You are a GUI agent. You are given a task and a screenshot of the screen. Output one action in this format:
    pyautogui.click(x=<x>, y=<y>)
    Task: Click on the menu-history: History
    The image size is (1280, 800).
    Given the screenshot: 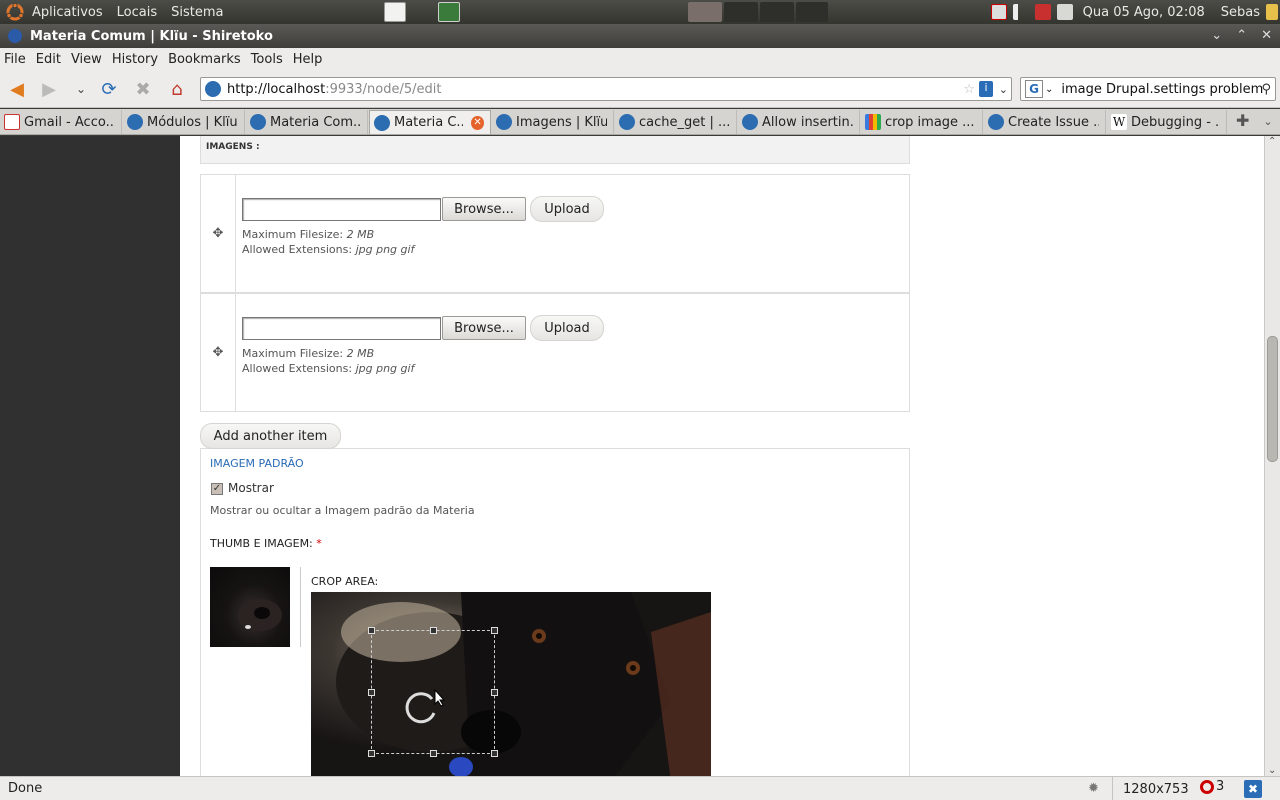 What is the action you would take?
    pyautogui.click(x=135, y=59)
    